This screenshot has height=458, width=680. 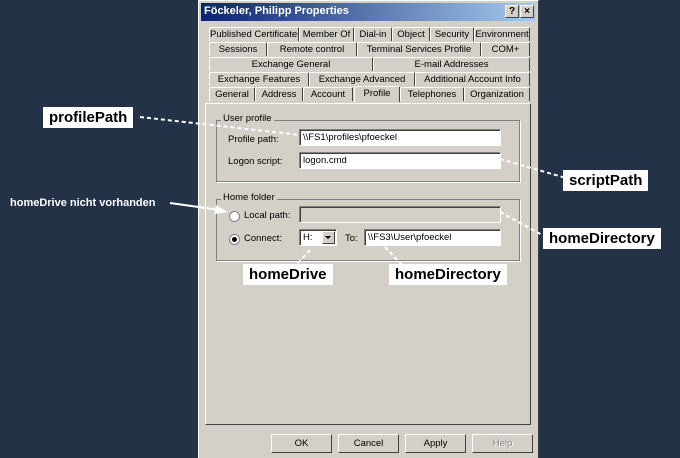 What do you see at coordinates (232, 94) in the screenshot?
I see `tab-general: General` at bounding box center [232, 94].